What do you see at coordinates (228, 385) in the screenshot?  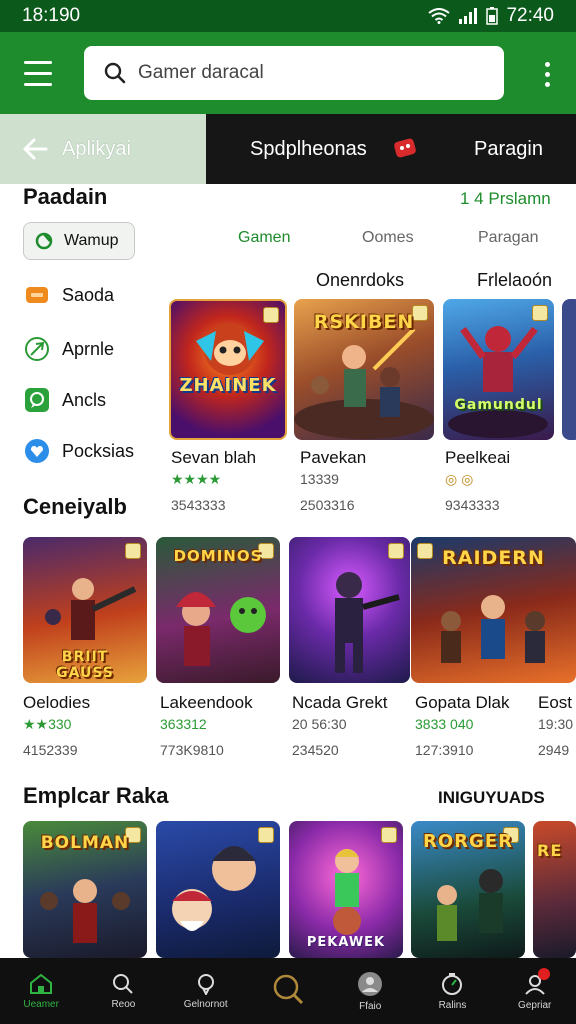 I see `game-logo: ZHAINEK` at bounding box center [228, 385].